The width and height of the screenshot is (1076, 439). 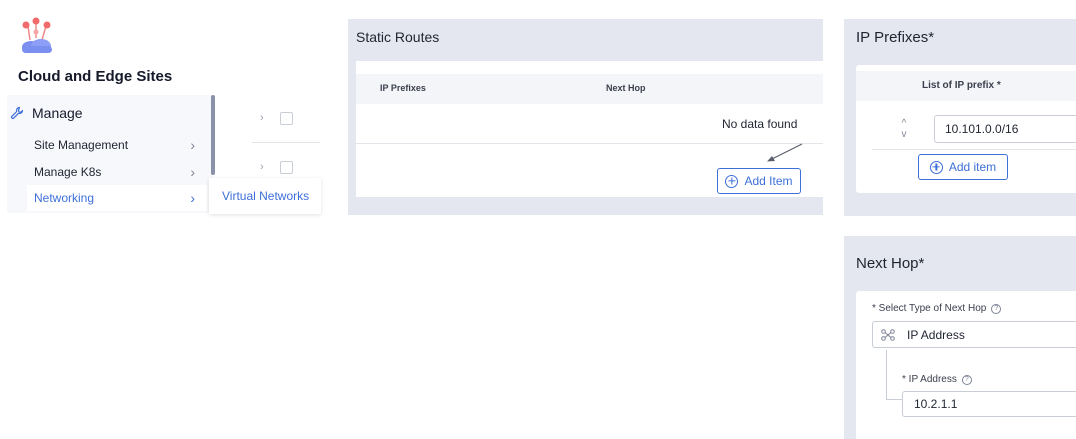 I want to click on flyout-item-label: Virtual Networks, so click(x=266, y=196).